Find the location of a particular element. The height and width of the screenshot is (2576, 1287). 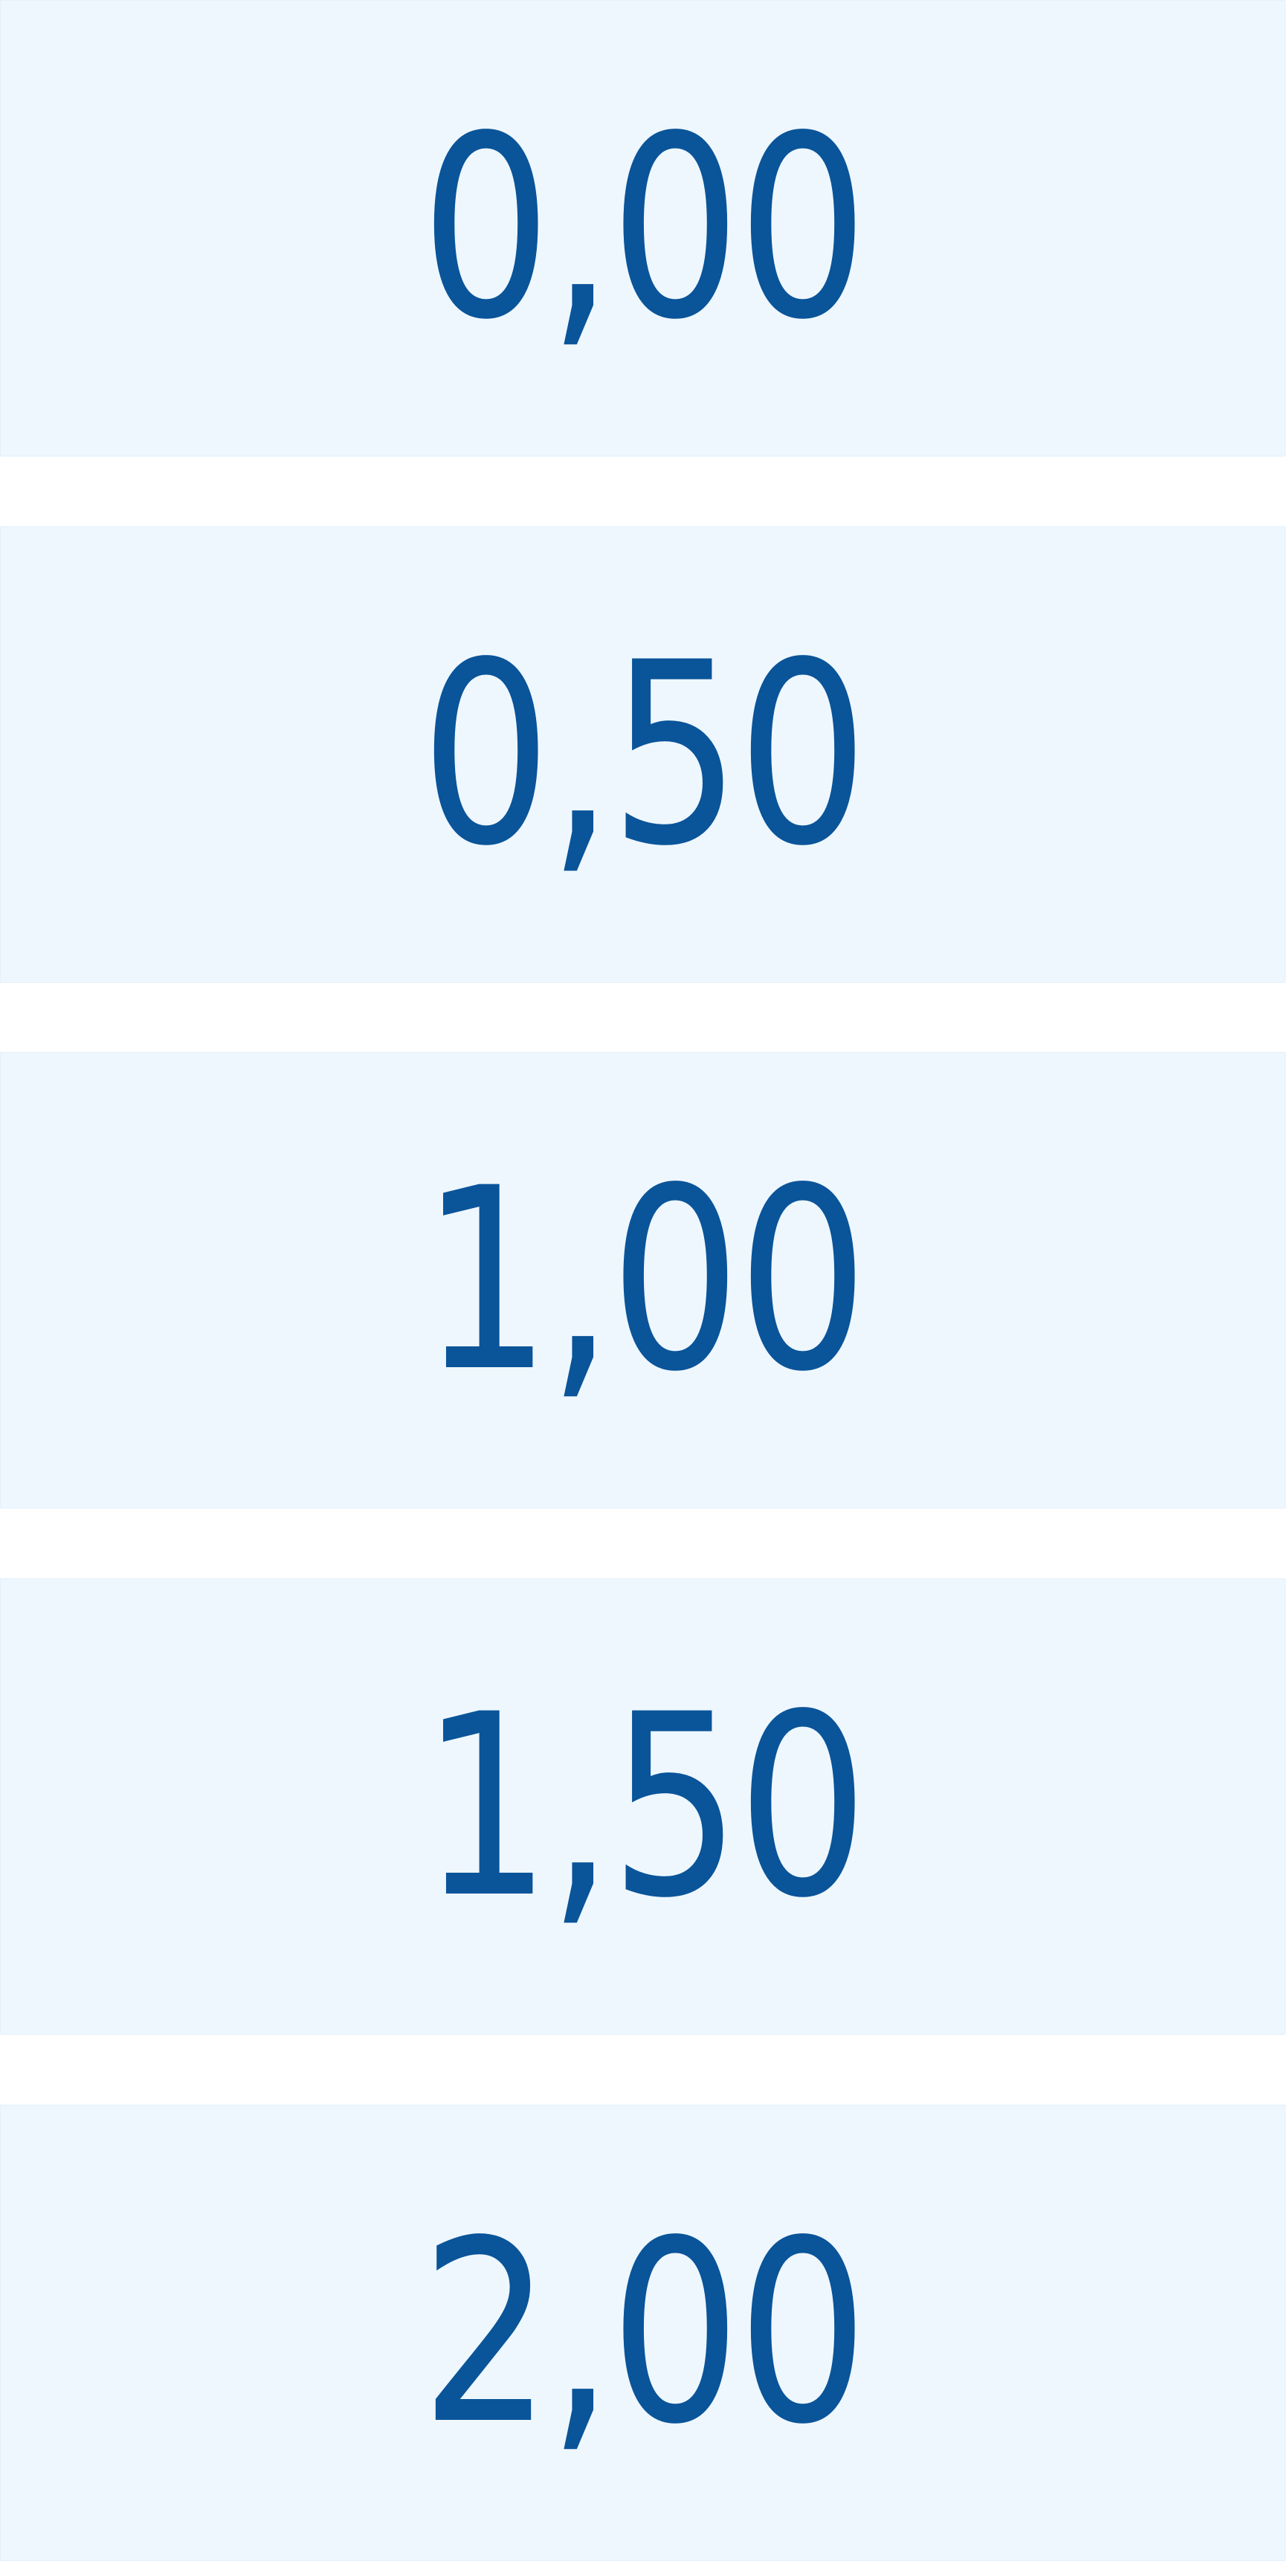

value-option-label: 1,00 is located at coordinates (644, 1280).